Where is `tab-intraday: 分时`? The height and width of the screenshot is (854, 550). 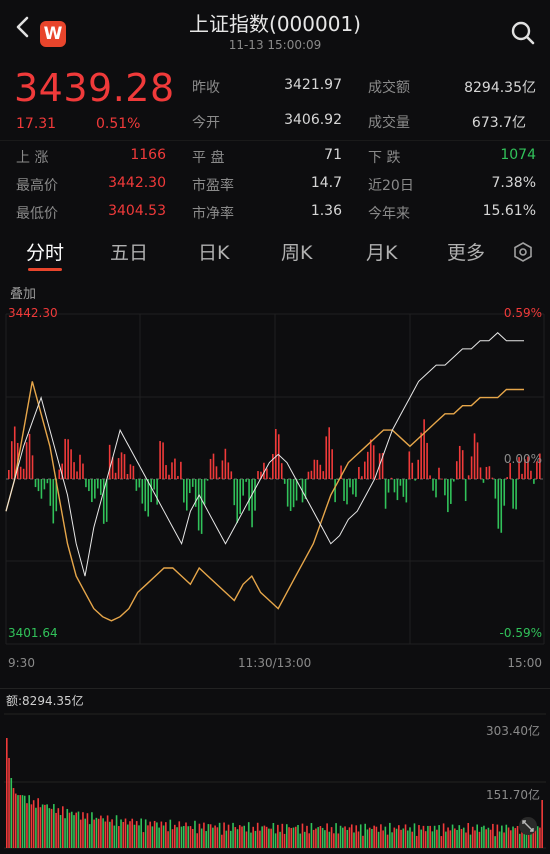
tab-intraday: 分时 is located at coordinates (45, 251).